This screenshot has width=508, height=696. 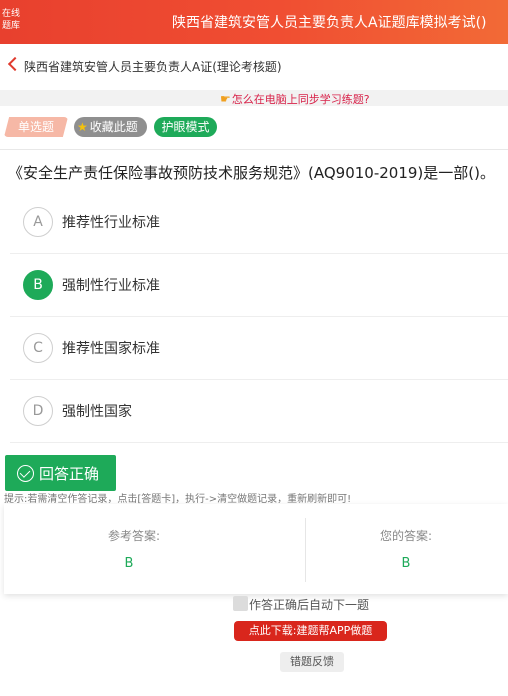 What do you see at coordinates (406, 536) in the screenshot?
I see `your-answer-label: 您的答案:` at bounding box center [406, 536].